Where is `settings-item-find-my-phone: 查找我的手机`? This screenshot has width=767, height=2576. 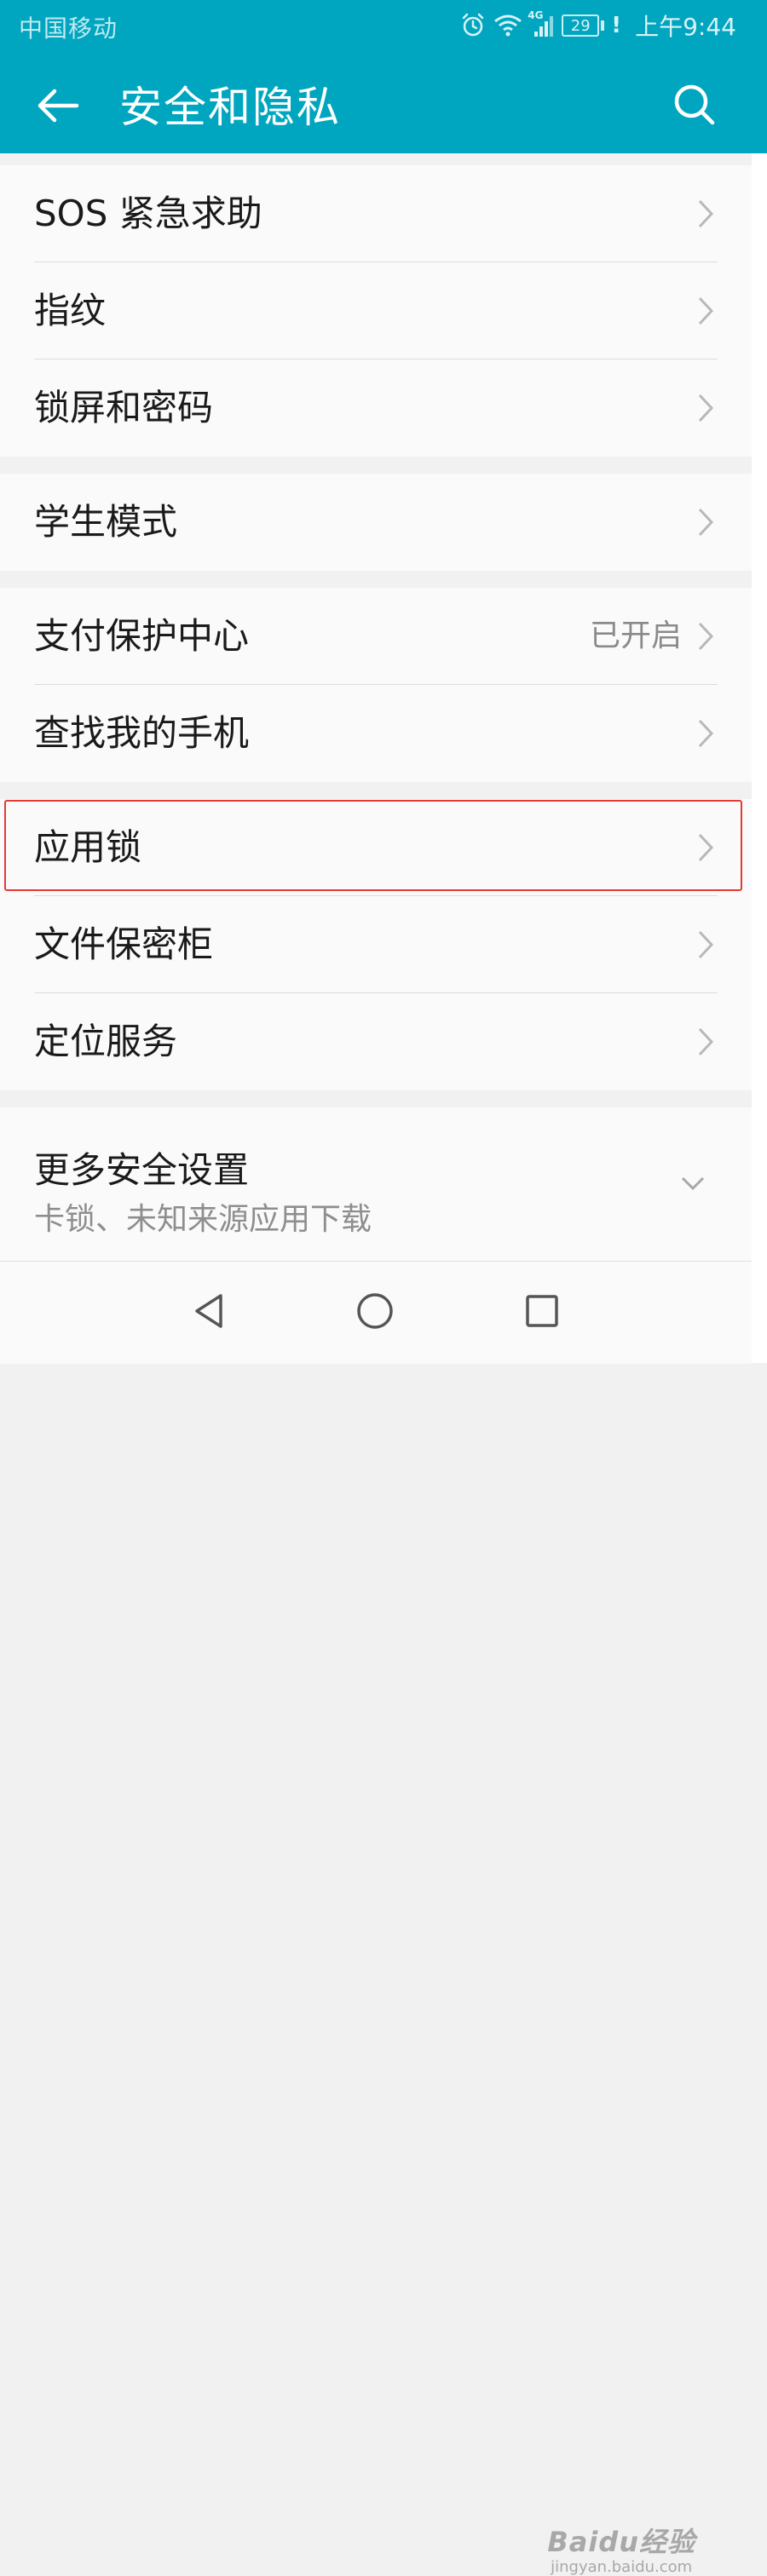
settings-item-find-my-phone: 查找我的手机 is located at coordinates (376, 733).